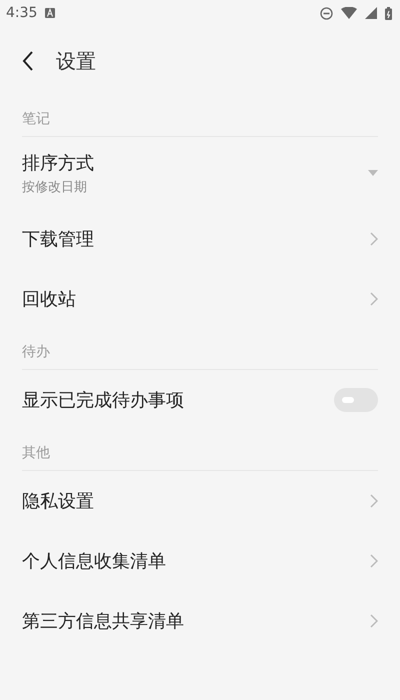  What do you see at coordinates (349, 13) in the screenshot?
I see `wifi-icon` at bounding box center [349, 13].